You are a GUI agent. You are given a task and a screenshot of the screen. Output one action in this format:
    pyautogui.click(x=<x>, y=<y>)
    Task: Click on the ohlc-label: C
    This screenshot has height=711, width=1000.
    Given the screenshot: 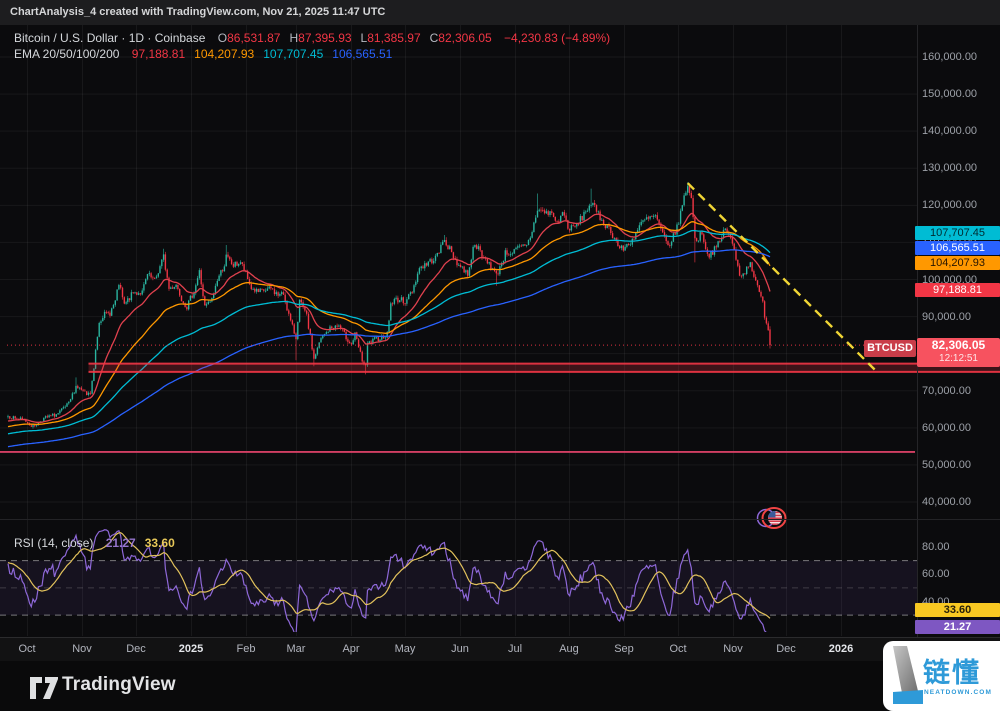 What is the action you would take?
    pyautogui.click(x=434, y=38)
    